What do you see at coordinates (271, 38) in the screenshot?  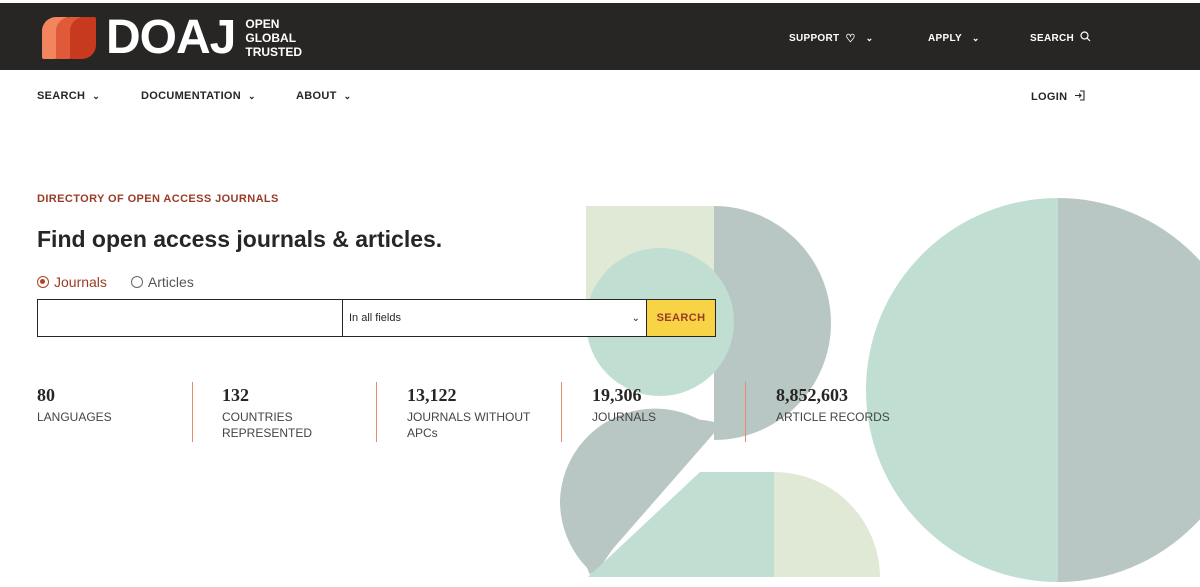 I see `tagline-global: GLOBAL` at bounding box center [271, 38].